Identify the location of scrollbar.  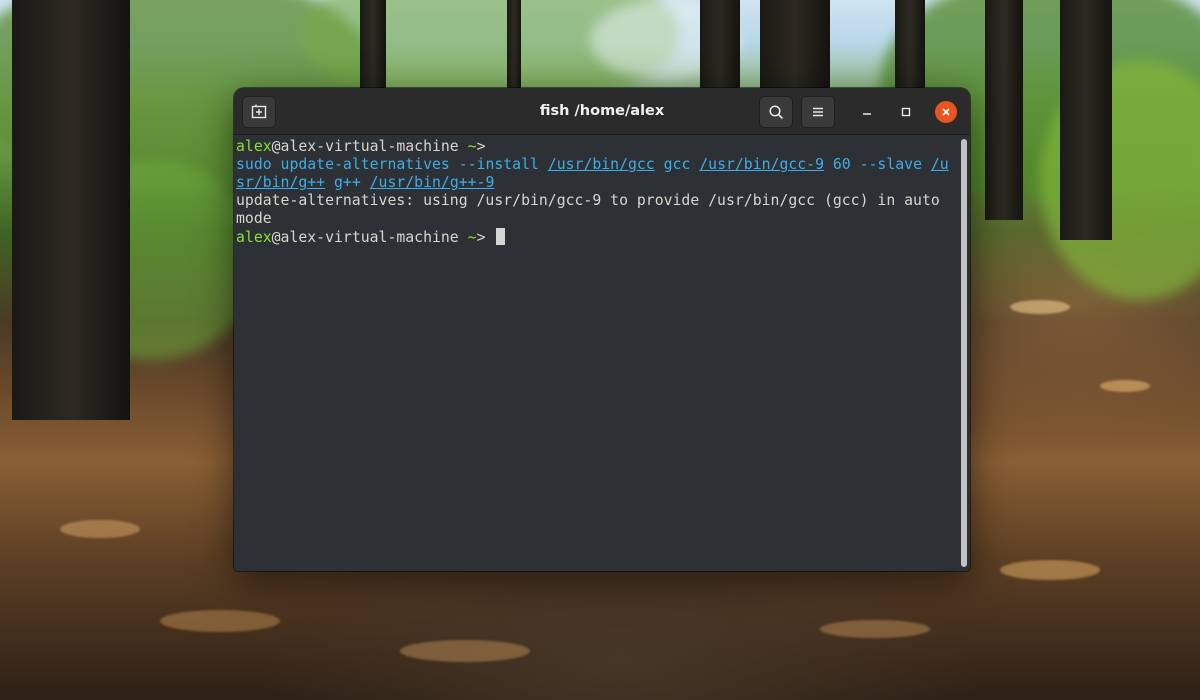
(964, 353).